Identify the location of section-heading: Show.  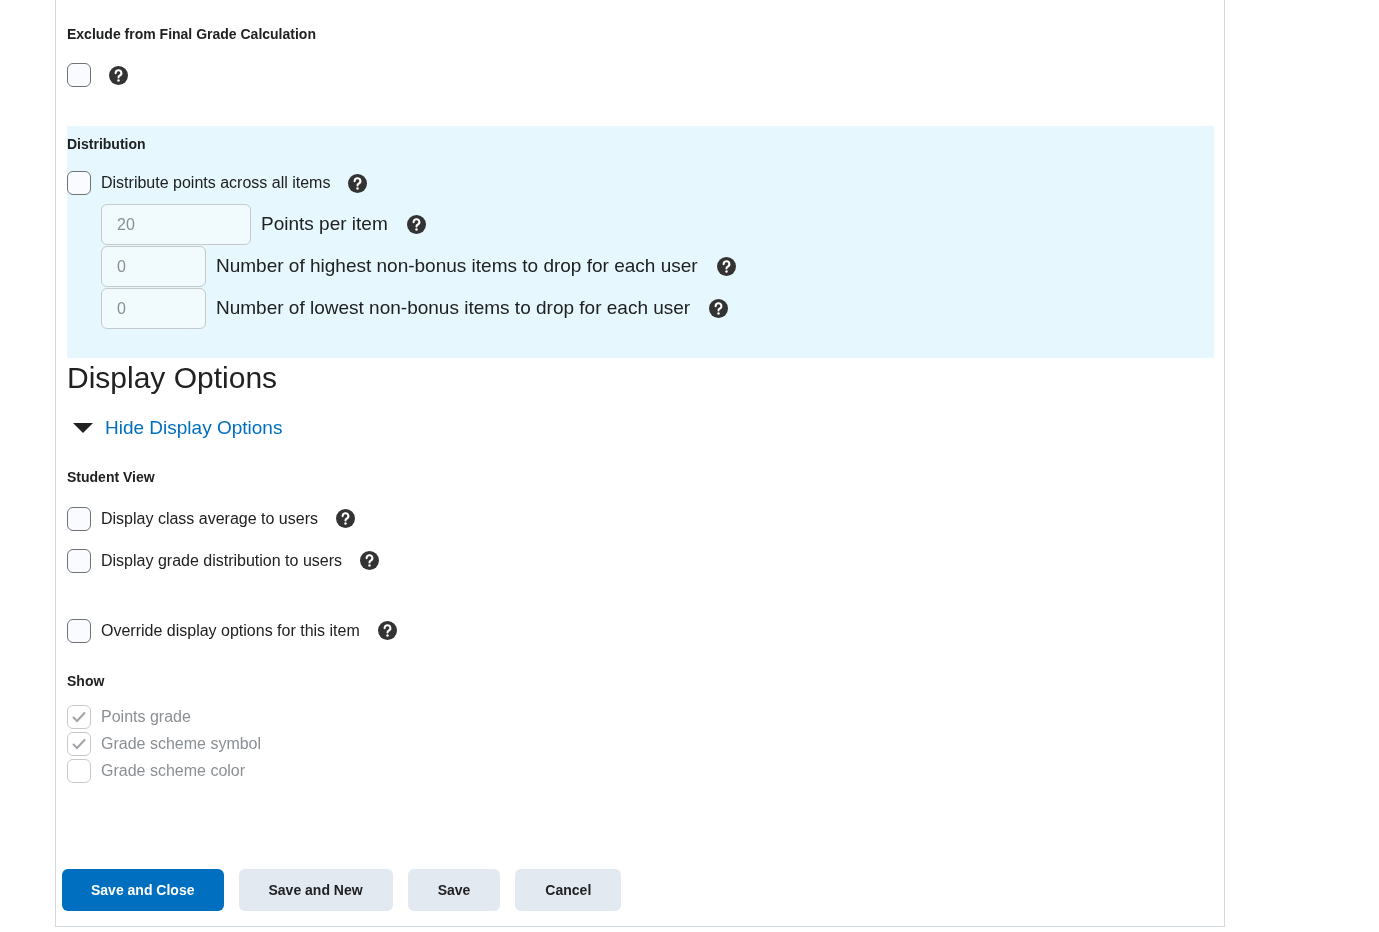
(86, 681).